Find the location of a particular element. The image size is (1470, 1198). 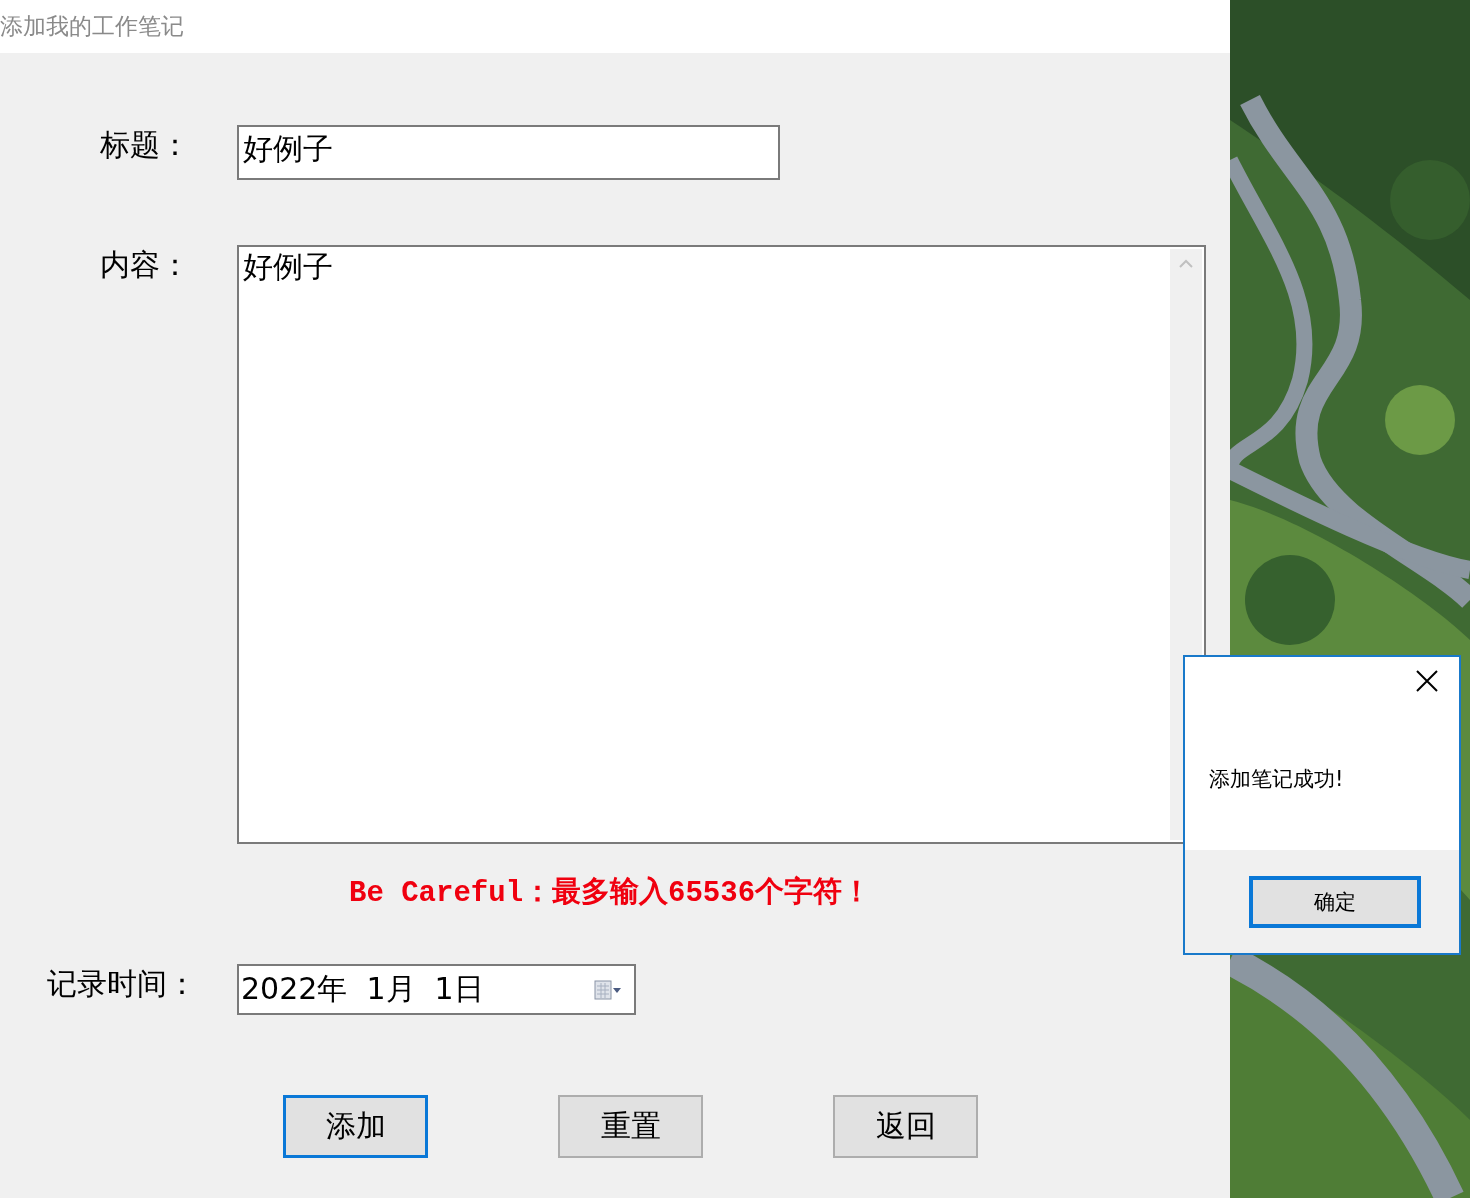

action-button: 返回 is located at coordinates (905, 1126).